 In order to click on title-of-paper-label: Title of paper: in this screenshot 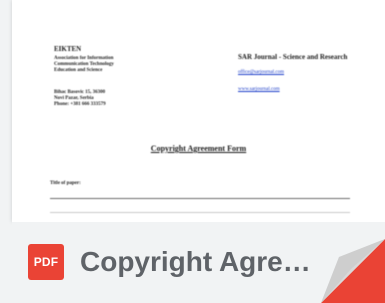, I will do `click(65, 183)`.